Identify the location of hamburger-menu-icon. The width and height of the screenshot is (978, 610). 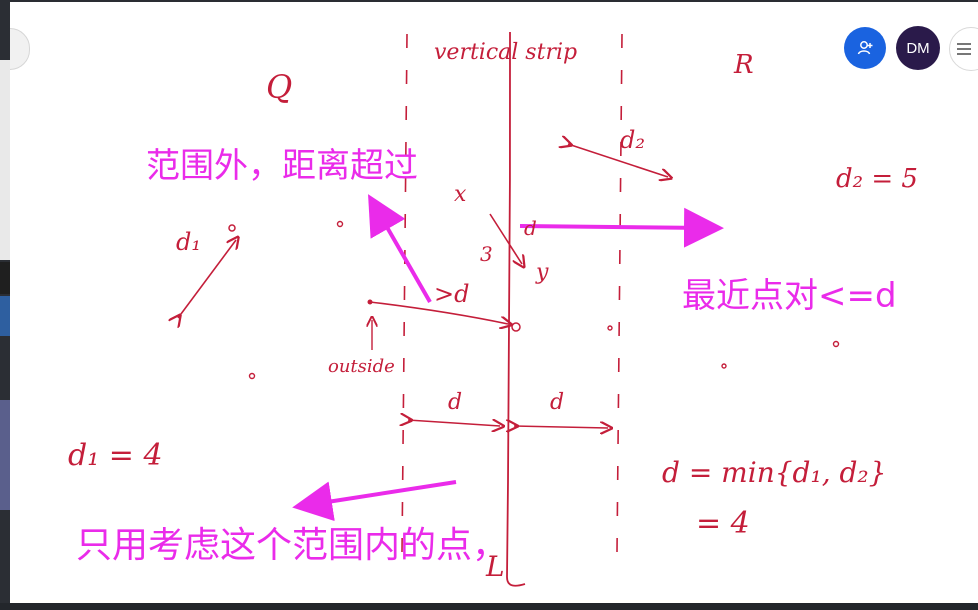
(964, 49).